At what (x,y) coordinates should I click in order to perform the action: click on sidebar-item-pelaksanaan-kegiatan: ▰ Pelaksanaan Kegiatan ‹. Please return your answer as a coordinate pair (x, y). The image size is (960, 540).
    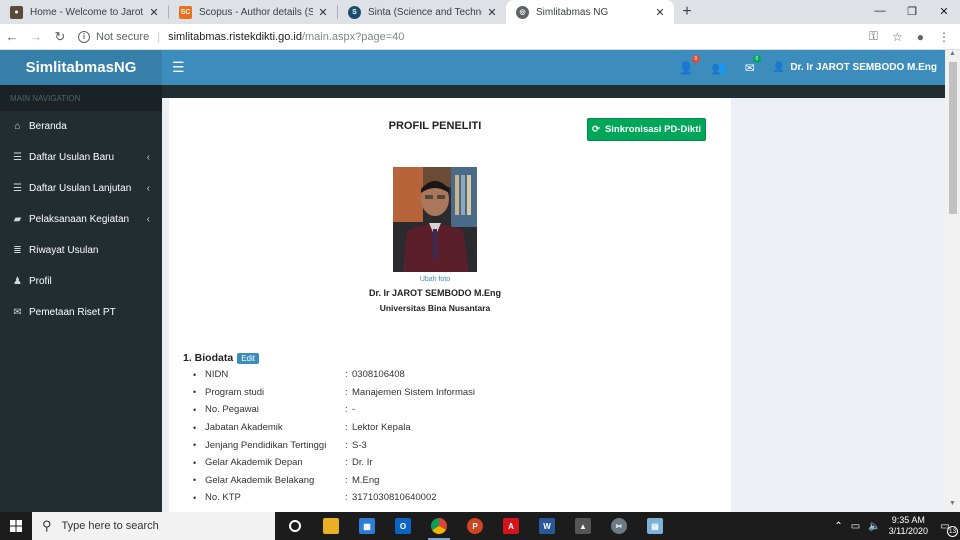
    Looking at the image, I should click on (81, 219).